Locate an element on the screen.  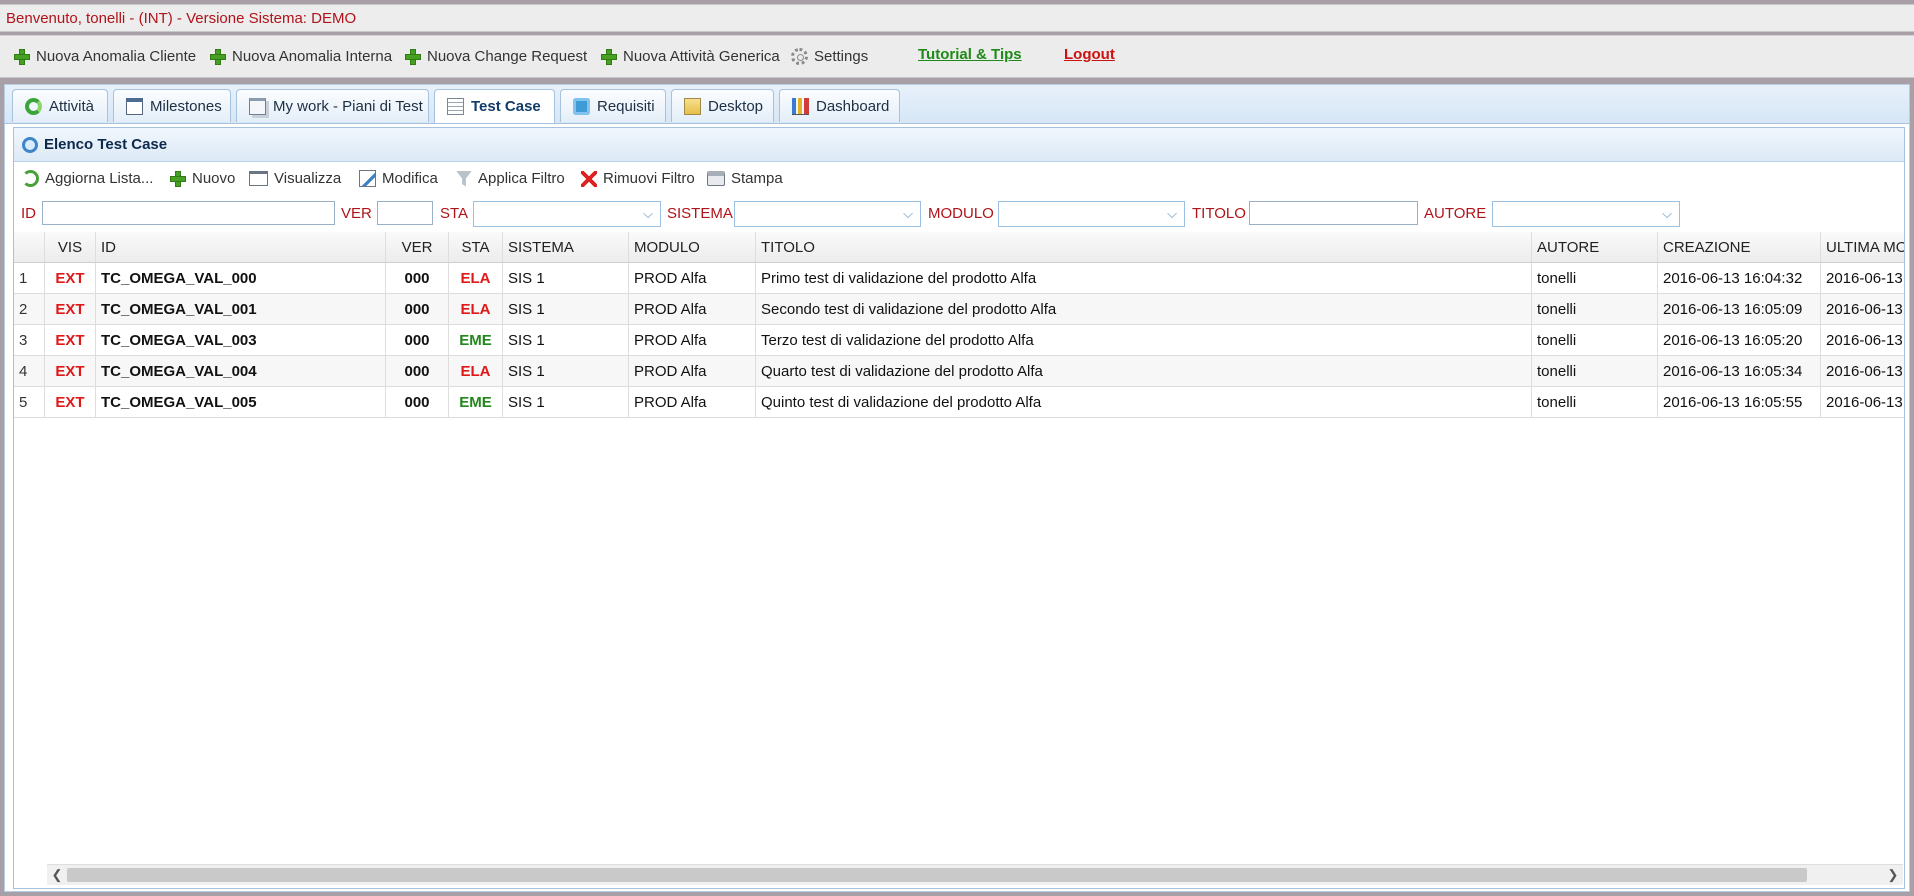
col-titolo-header: TITOLO is located at coordinates (1144, 247).